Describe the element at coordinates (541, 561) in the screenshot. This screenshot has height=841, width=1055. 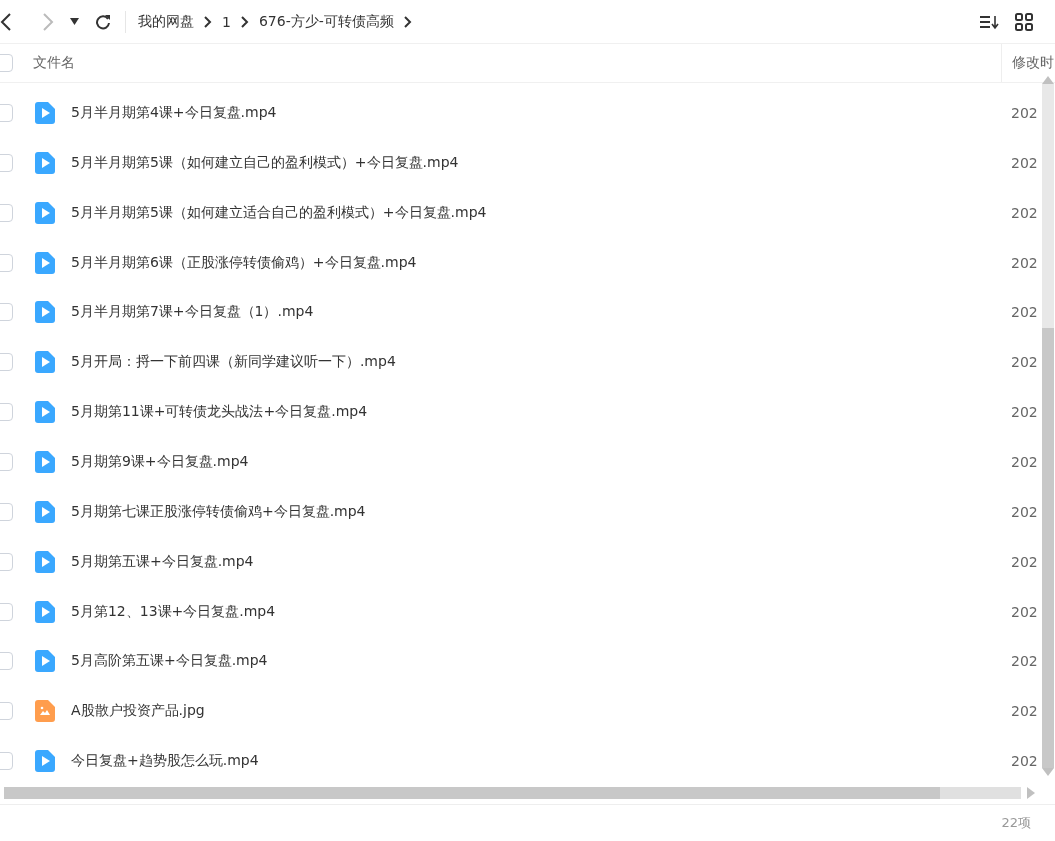
I see `file-name: 5月期第五课+今日复盘.mp4` at that location.